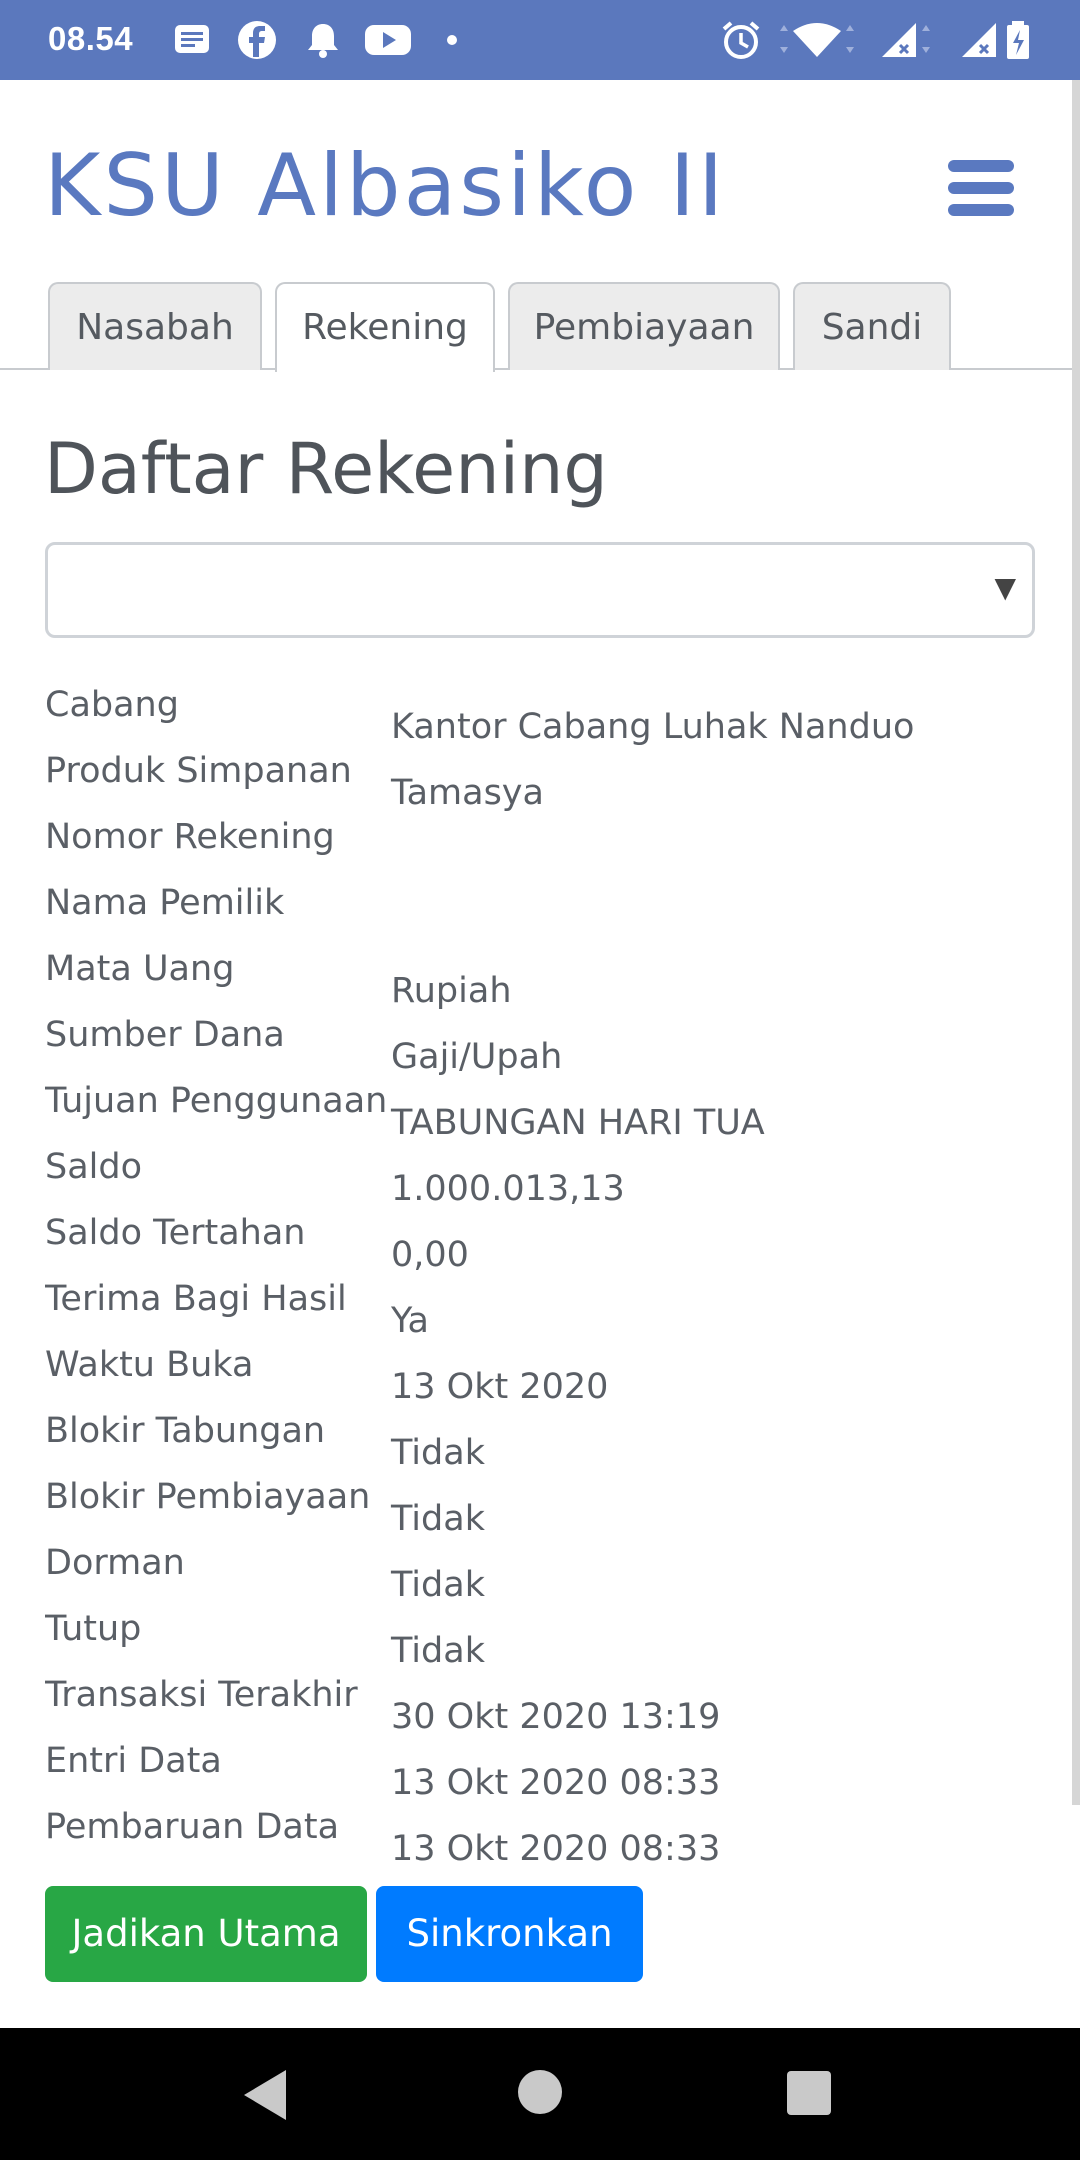 The height and width of the screenshot is (2160, 1080). I want to click on detail-row: TutupTidak, so click(540, 1633).